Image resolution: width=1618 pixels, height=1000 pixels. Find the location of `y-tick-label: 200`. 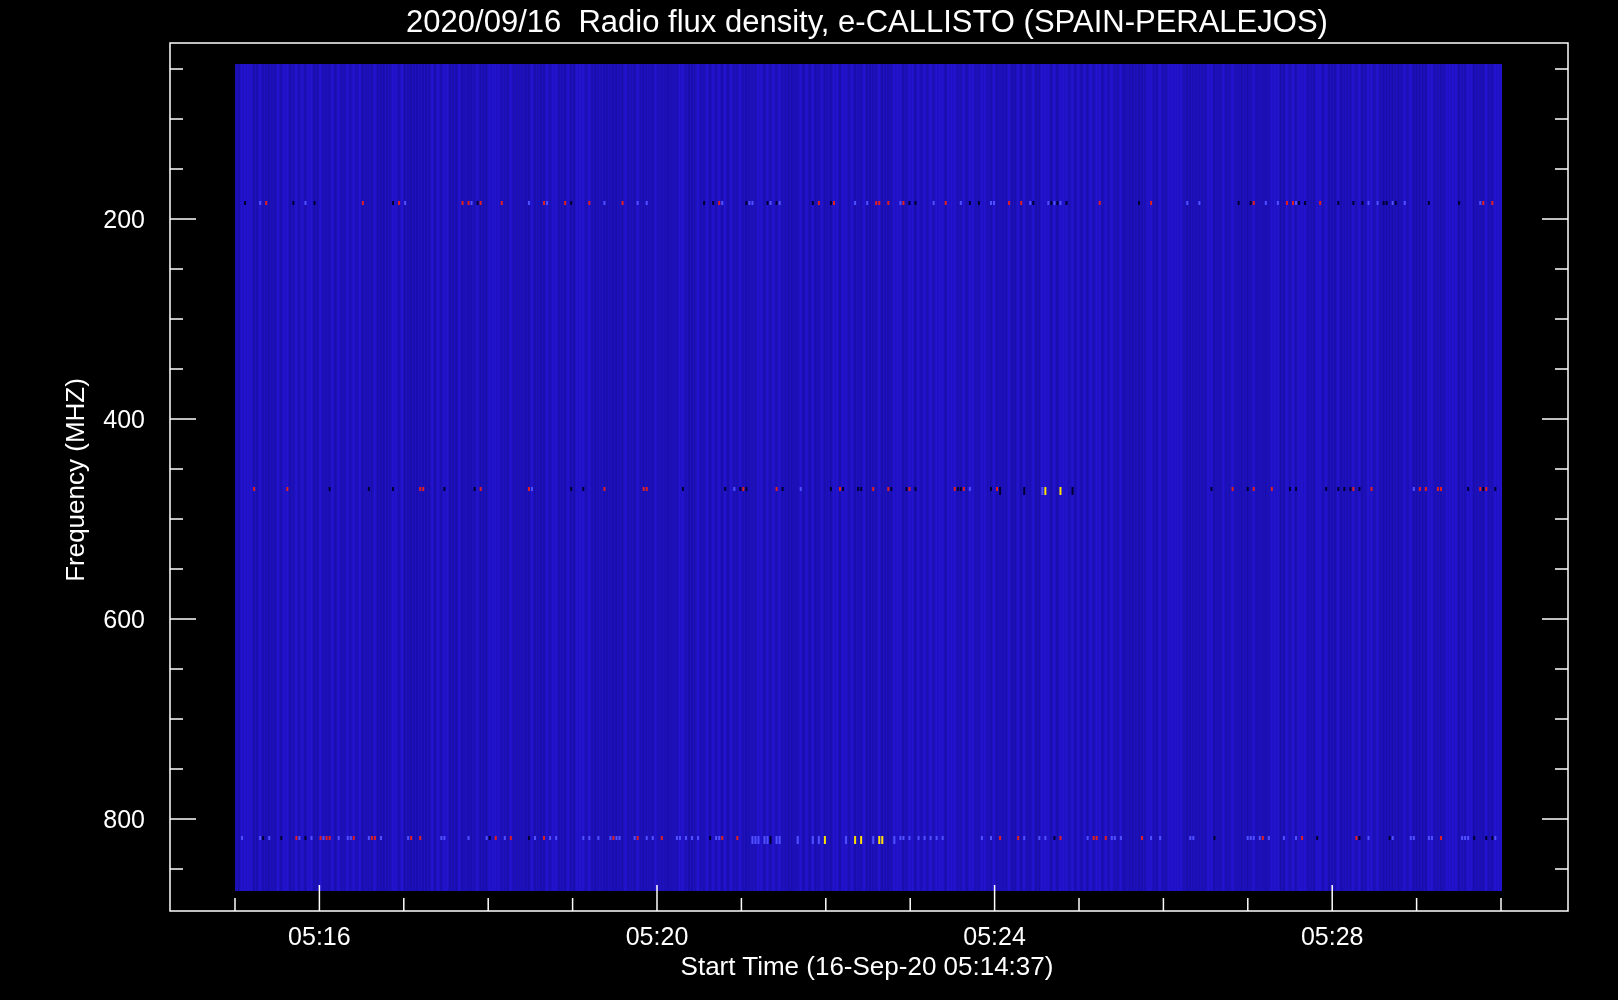

y-tick-label: 200 is located at coordinates (124, 219).